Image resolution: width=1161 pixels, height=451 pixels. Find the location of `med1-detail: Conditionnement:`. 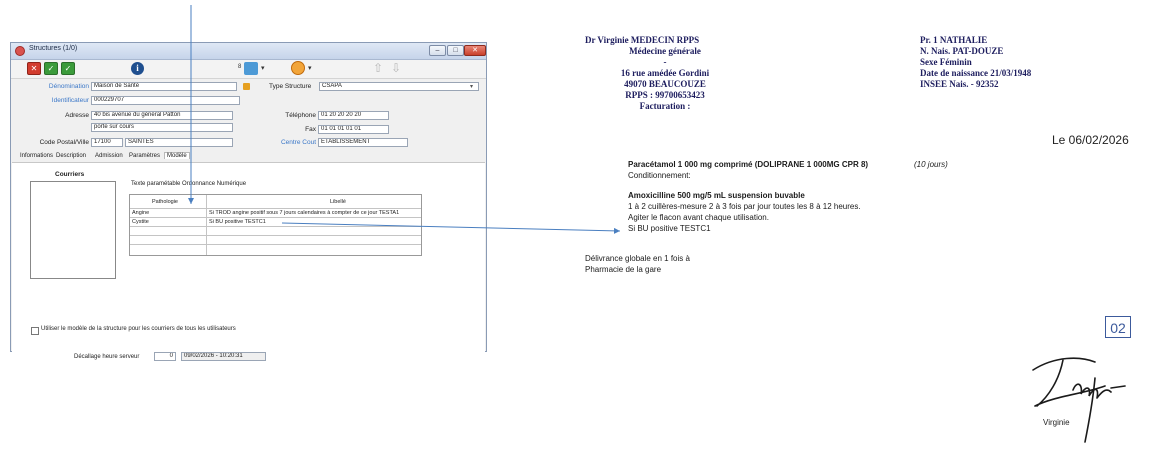

med1-detail: Conditionnement: is located at coordinates (659, 175).